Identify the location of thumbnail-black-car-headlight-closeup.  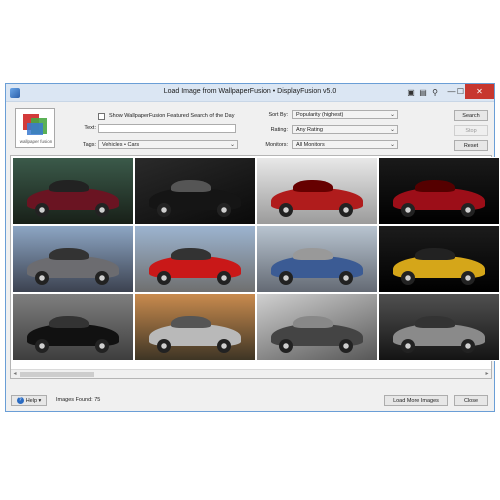
(195, 191).